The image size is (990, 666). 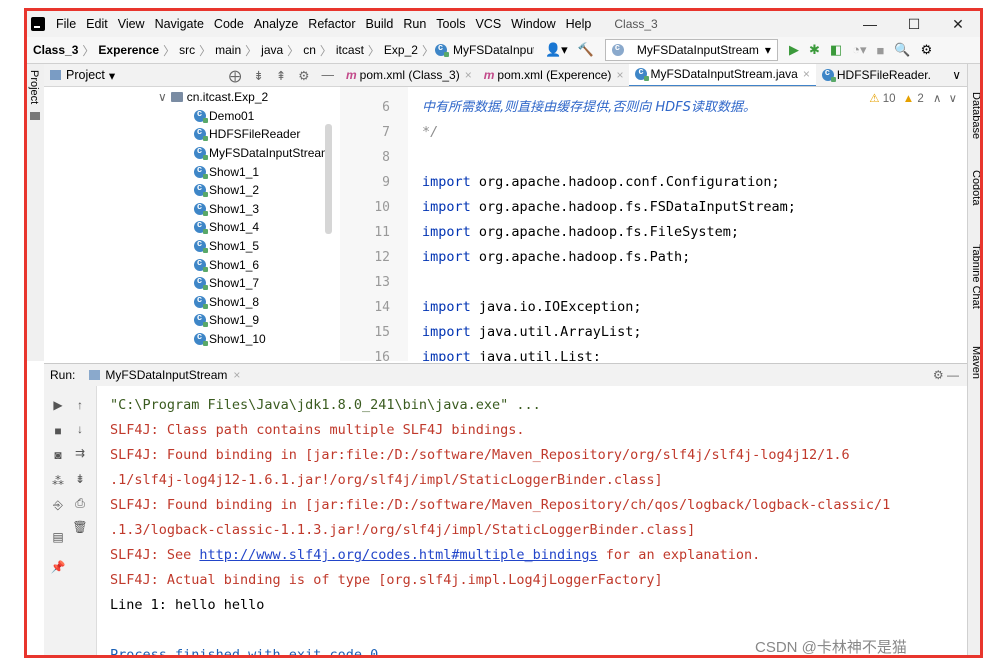 What do you see at coordinates (235, 75) in the screenshot?
I see `locate-icon: ⨁` at bounding box center [235, 75].